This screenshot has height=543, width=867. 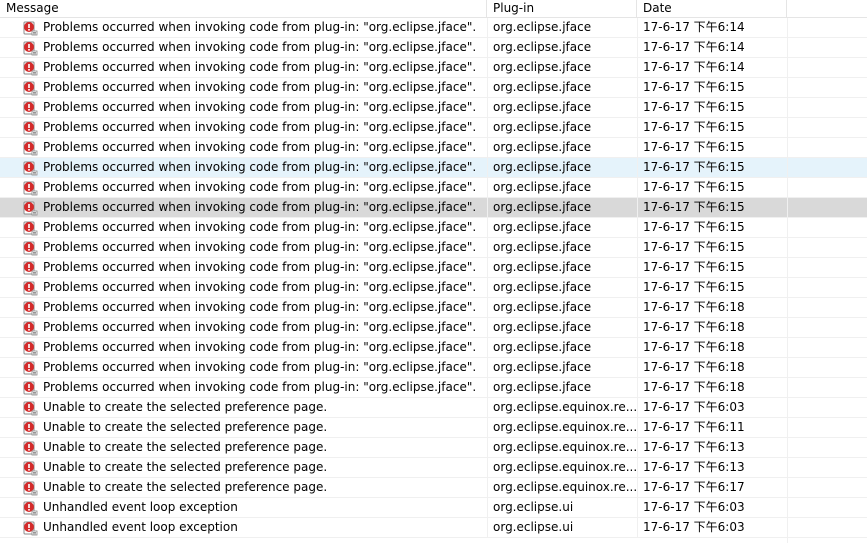 I want to click on table-header: Message Plug-in Date, so click(x=433, y=9).